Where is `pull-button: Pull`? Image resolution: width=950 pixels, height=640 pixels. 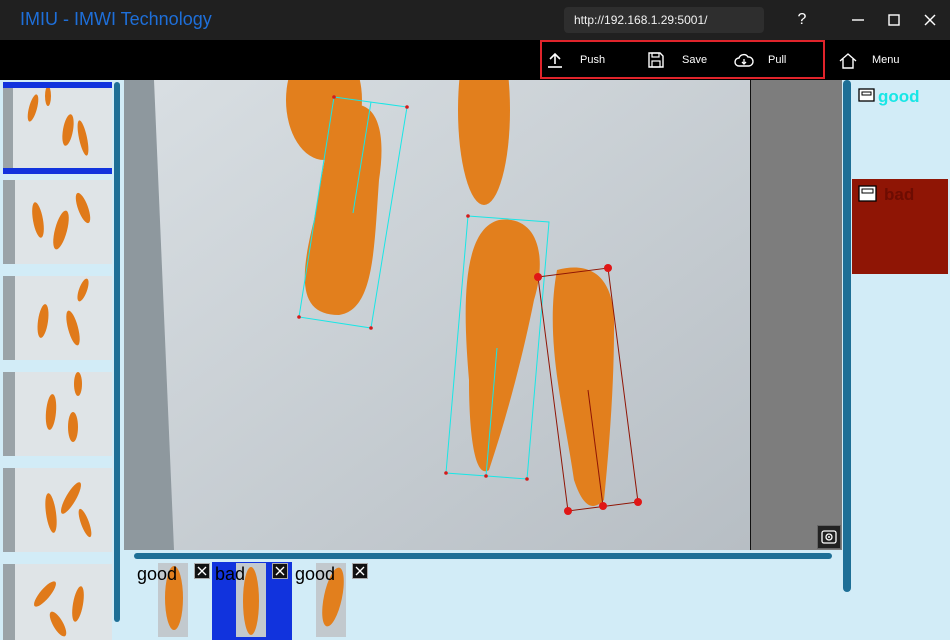
pull-button: Pull is located at coordinates (774, 60).